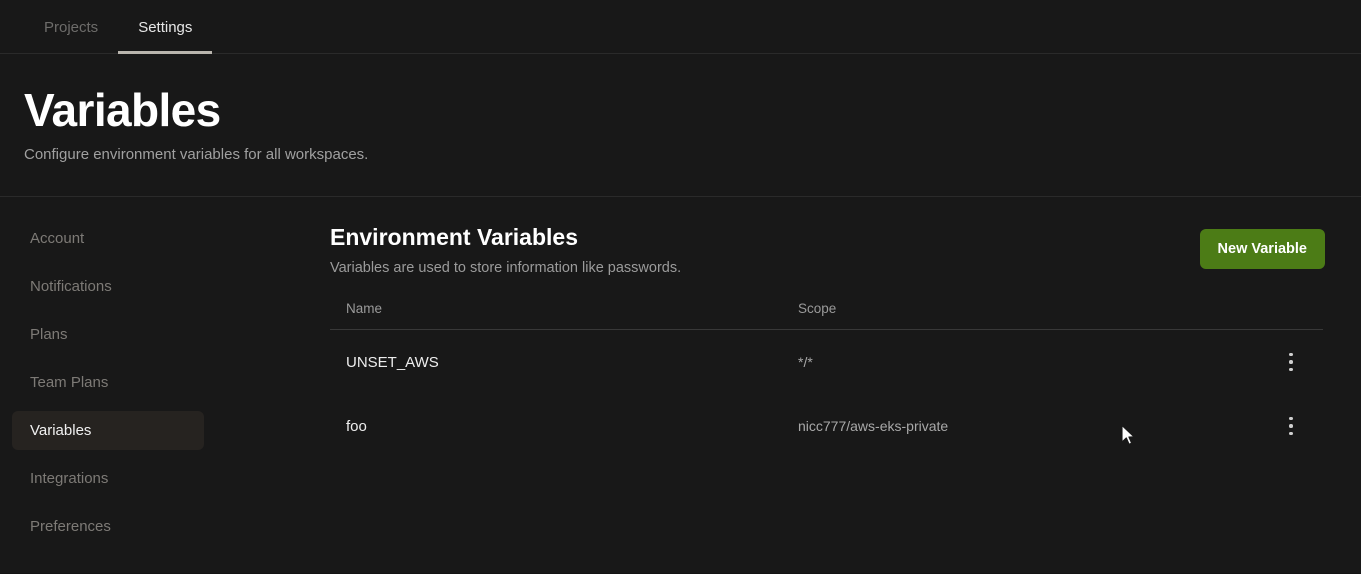 This screenshot has height=574, width=1361. What do you see at coordinates (108, 334) in the screenshot?
I see `sidebar-item-plans: Plans` at bounding box center [108, 334].